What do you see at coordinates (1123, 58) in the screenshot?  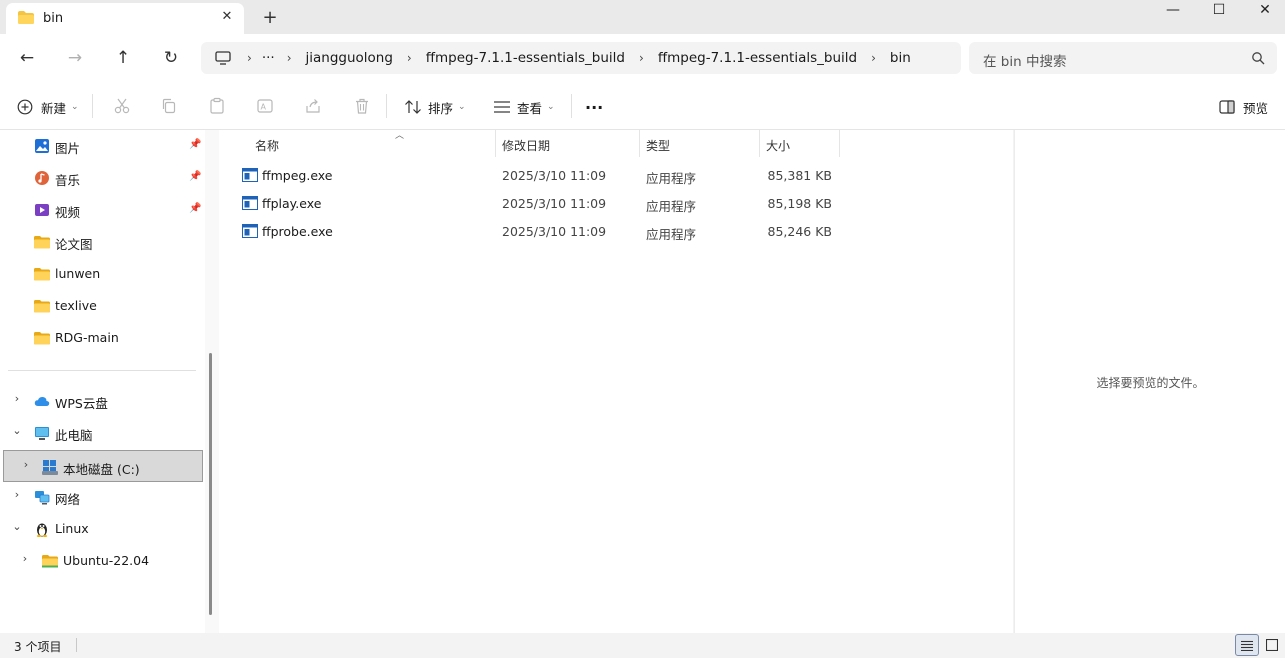 I see `search-input: 在 bin 中搜索` at bounding box center [1123, 58].